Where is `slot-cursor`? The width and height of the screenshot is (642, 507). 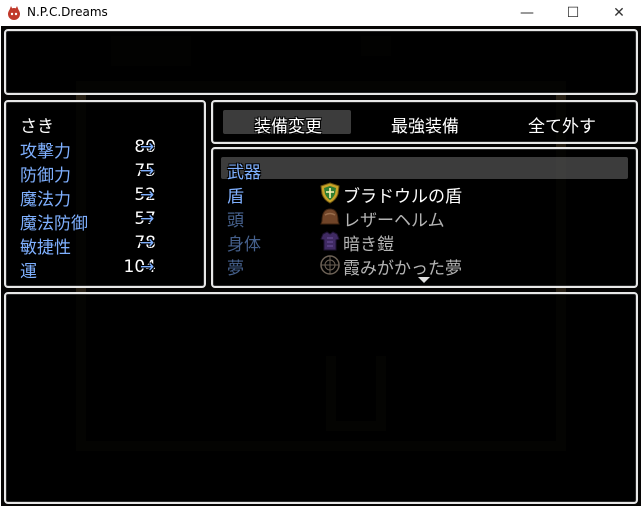 slot-cursor is located at coordinates (424, 168).